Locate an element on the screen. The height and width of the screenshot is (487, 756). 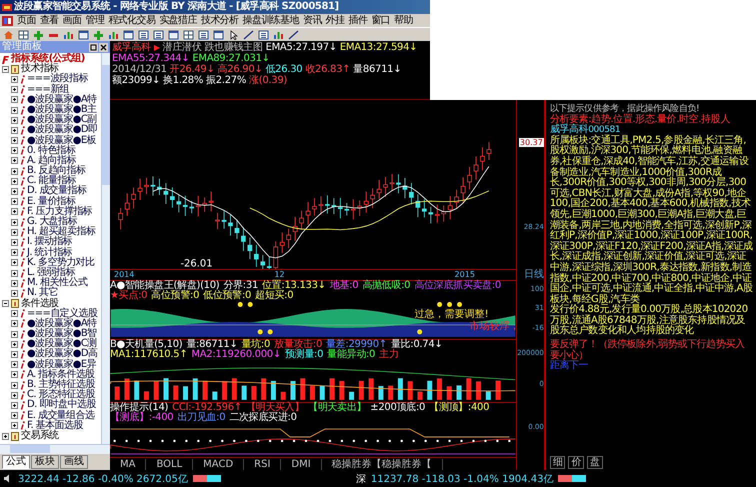
tree-item: F. 基本面选股 is located at coordinates (55, 425).